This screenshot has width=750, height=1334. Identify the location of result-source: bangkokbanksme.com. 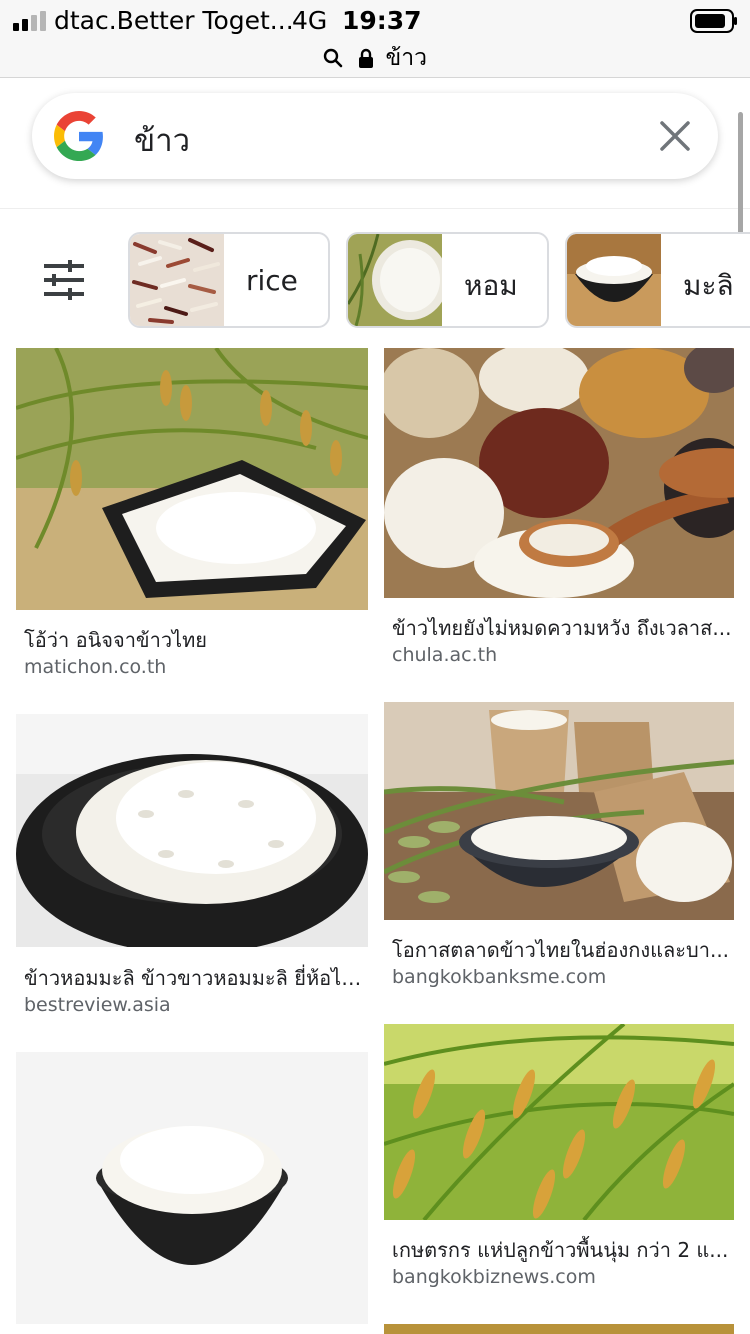
(499, 977).